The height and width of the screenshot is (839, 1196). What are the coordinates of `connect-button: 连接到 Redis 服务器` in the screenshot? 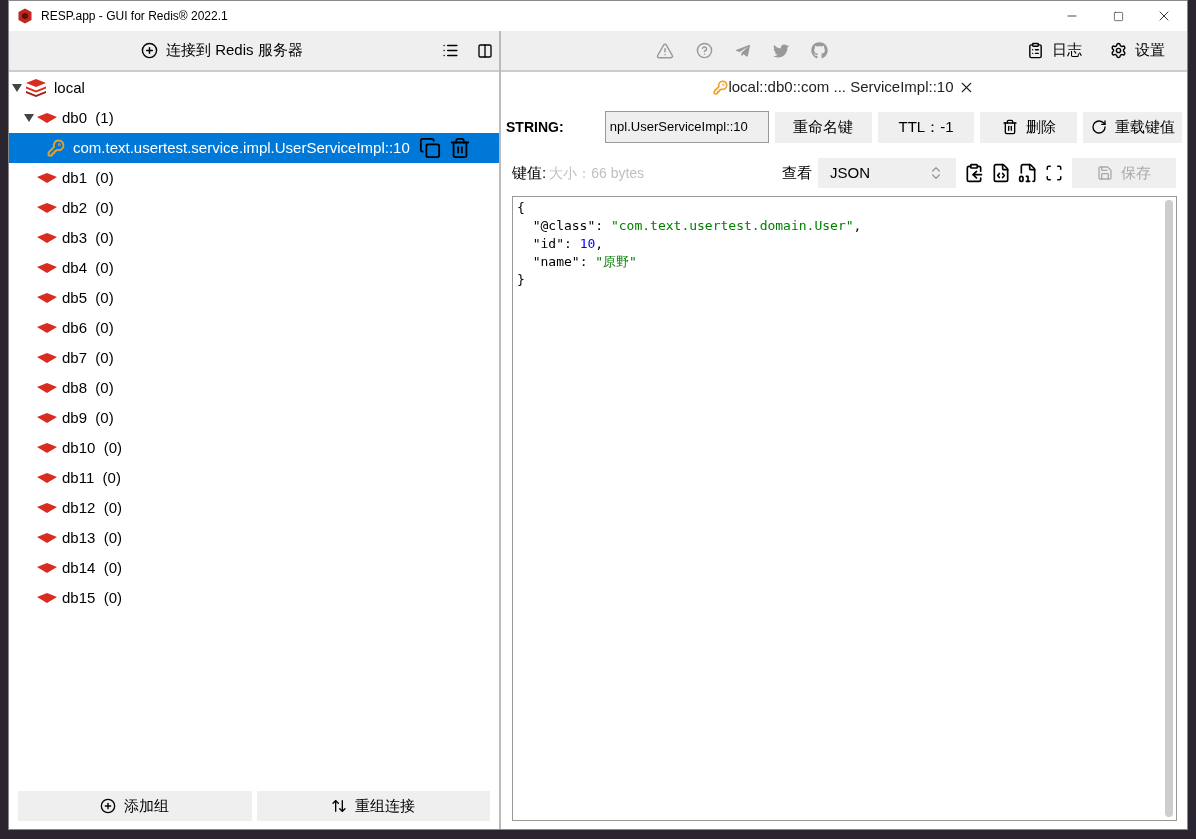 It's located at (222, 50).